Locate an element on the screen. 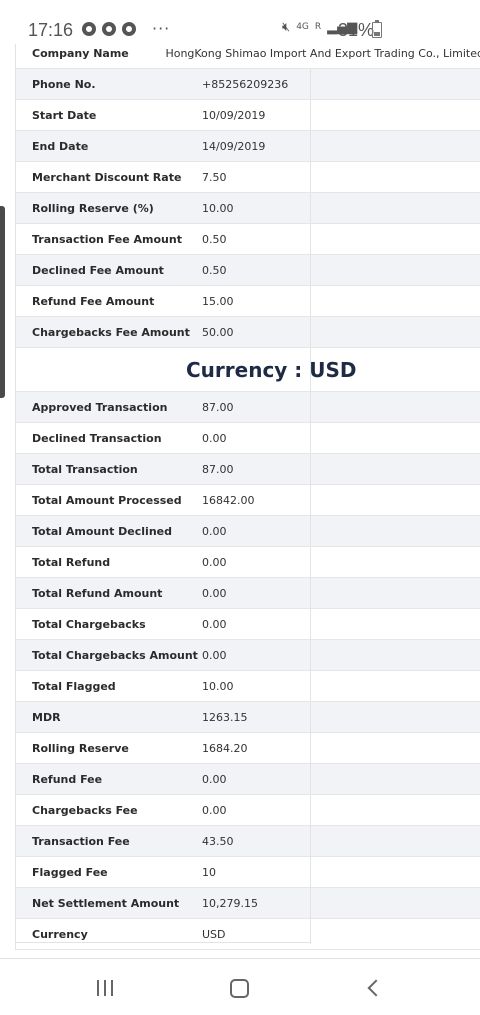 This screenshot has width=480, height=1015. table-row: Transaction Fee 43.50 is located at coordinates (248, 841).